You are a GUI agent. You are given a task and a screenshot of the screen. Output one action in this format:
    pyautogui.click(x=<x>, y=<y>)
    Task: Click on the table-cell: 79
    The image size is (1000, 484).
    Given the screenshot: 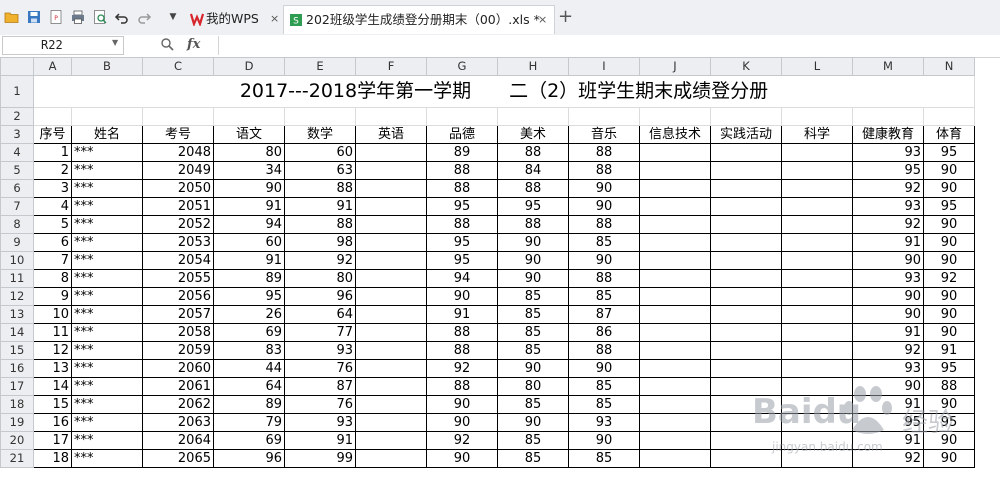 What is the action you would take?
    pyautogui.click(x=249, y=422)
    